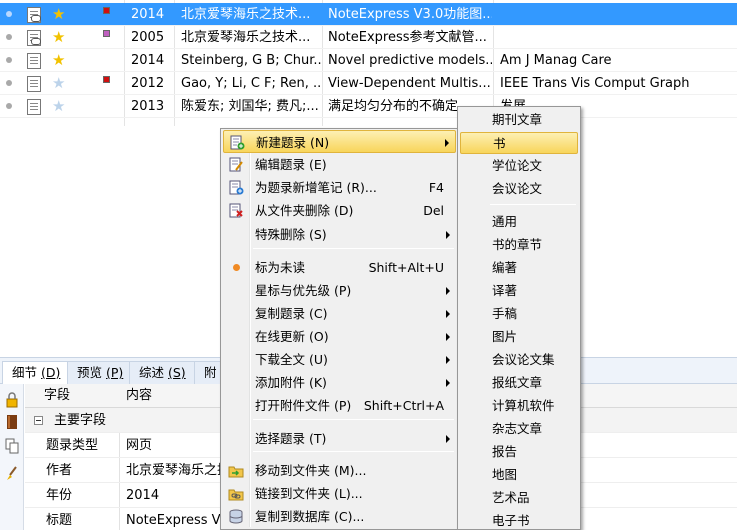 This screenshot has width=737, height=530. What do you see at coordinates (59, 520) in the screenshot?
I see `field-name: 标题` at bounding box center [59, 520].